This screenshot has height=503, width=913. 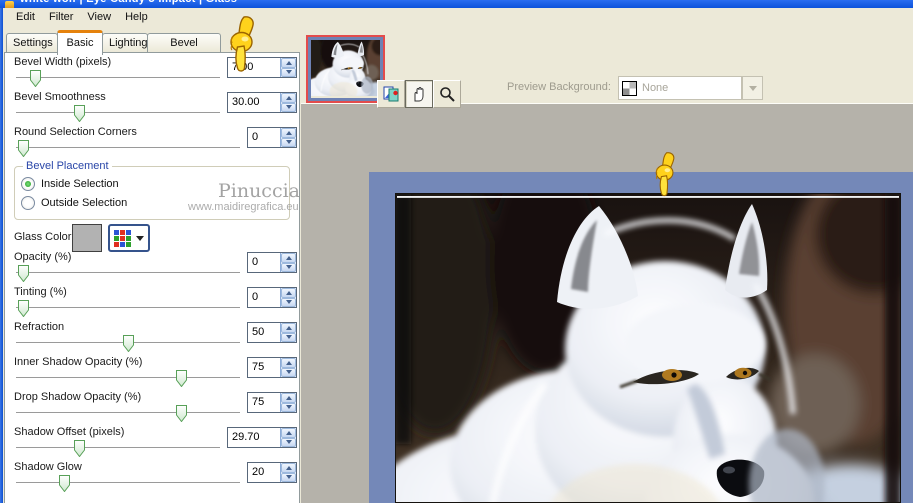 I want to click on combobox-value: None, so click(x=655, y=88).